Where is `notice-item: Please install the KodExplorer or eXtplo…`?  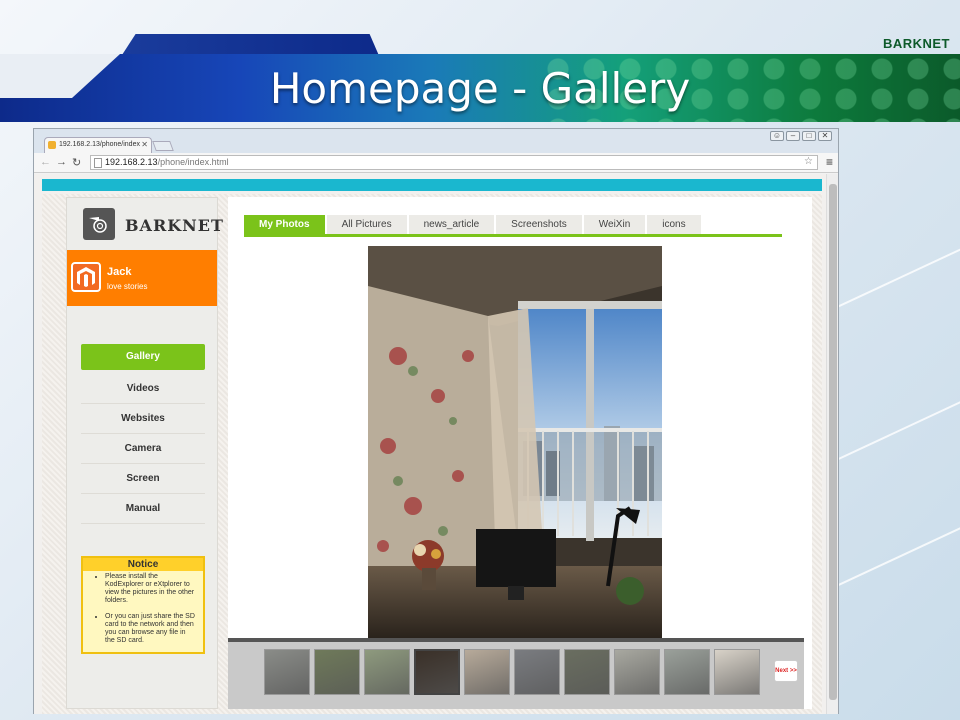
notice-item: Please install the KodExplorer or eXtplo… is located at coordinates (151, 589).